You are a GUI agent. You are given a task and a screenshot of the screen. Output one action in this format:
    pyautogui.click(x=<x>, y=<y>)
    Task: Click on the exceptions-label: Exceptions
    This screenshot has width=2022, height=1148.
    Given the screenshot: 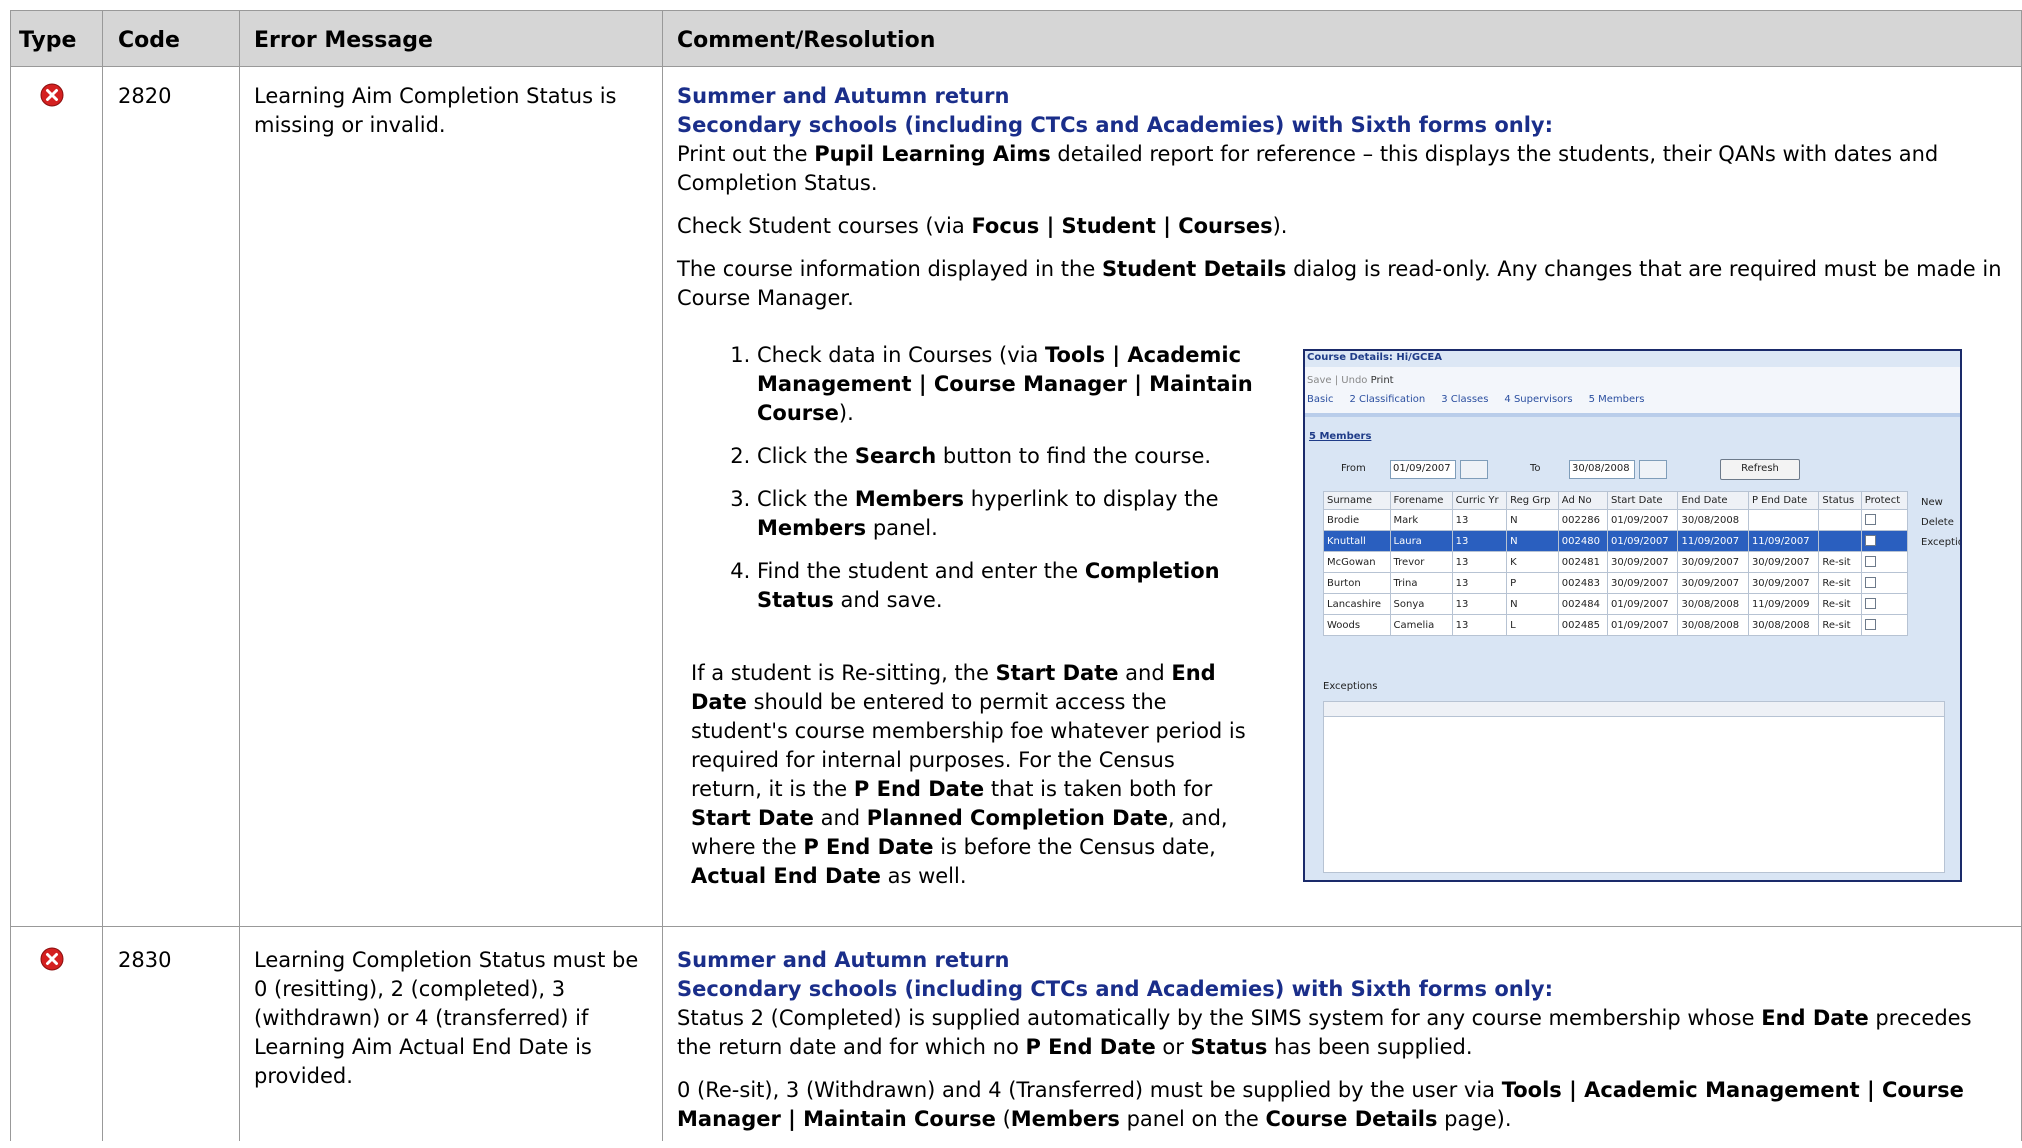 What is the action you would take?
    pyautogui.click(x=1350, y=686)
    